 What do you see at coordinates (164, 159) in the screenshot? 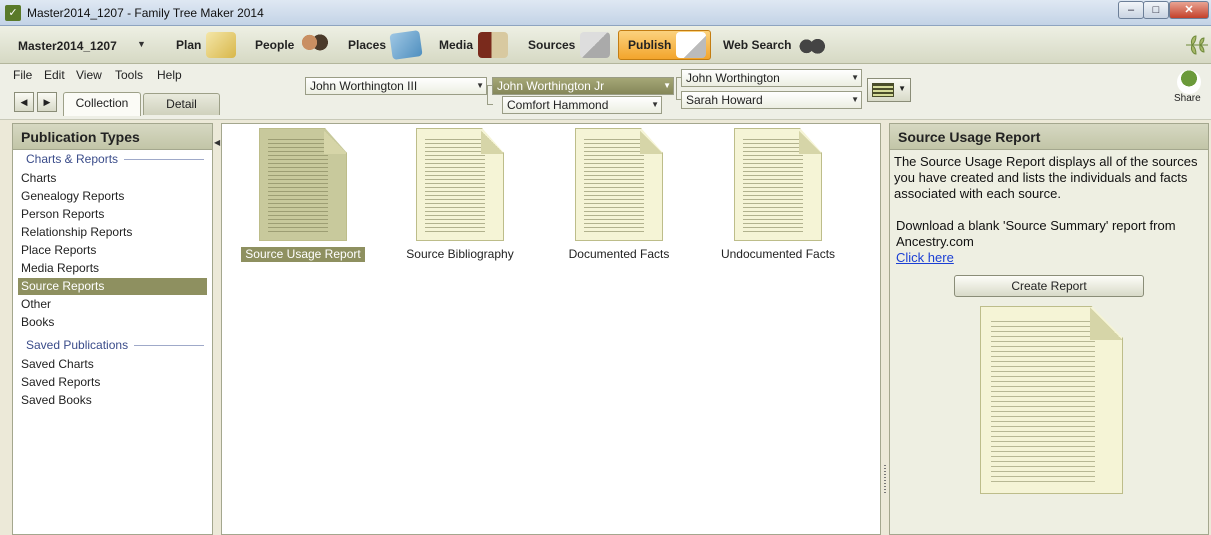
I see `divider` at bounding box center [164, 159].